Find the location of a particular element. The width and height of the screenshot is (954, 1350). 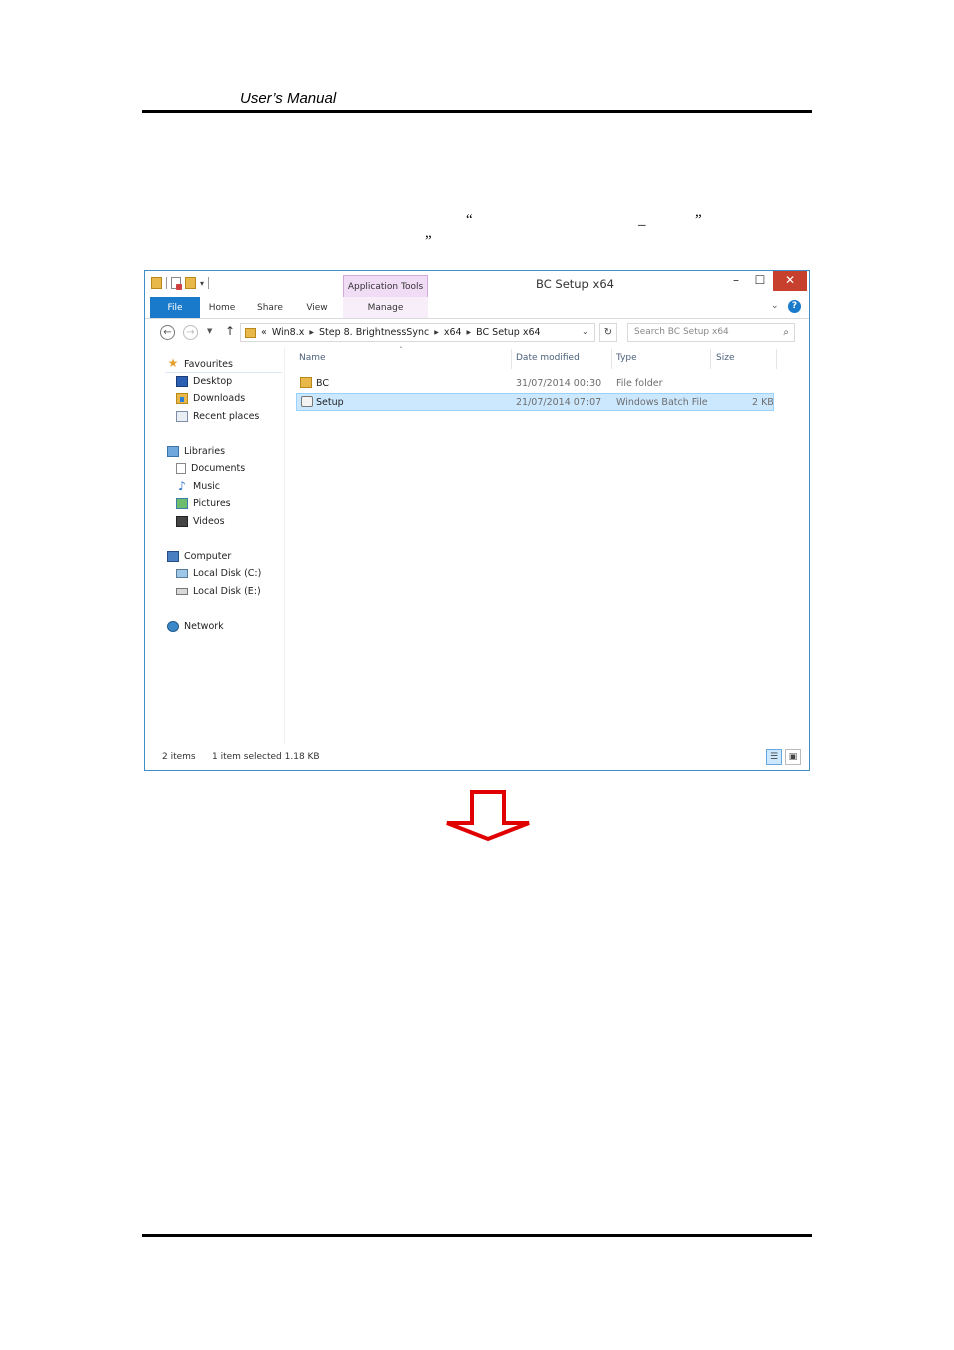

network-icon is located at coordinates (173, 626).